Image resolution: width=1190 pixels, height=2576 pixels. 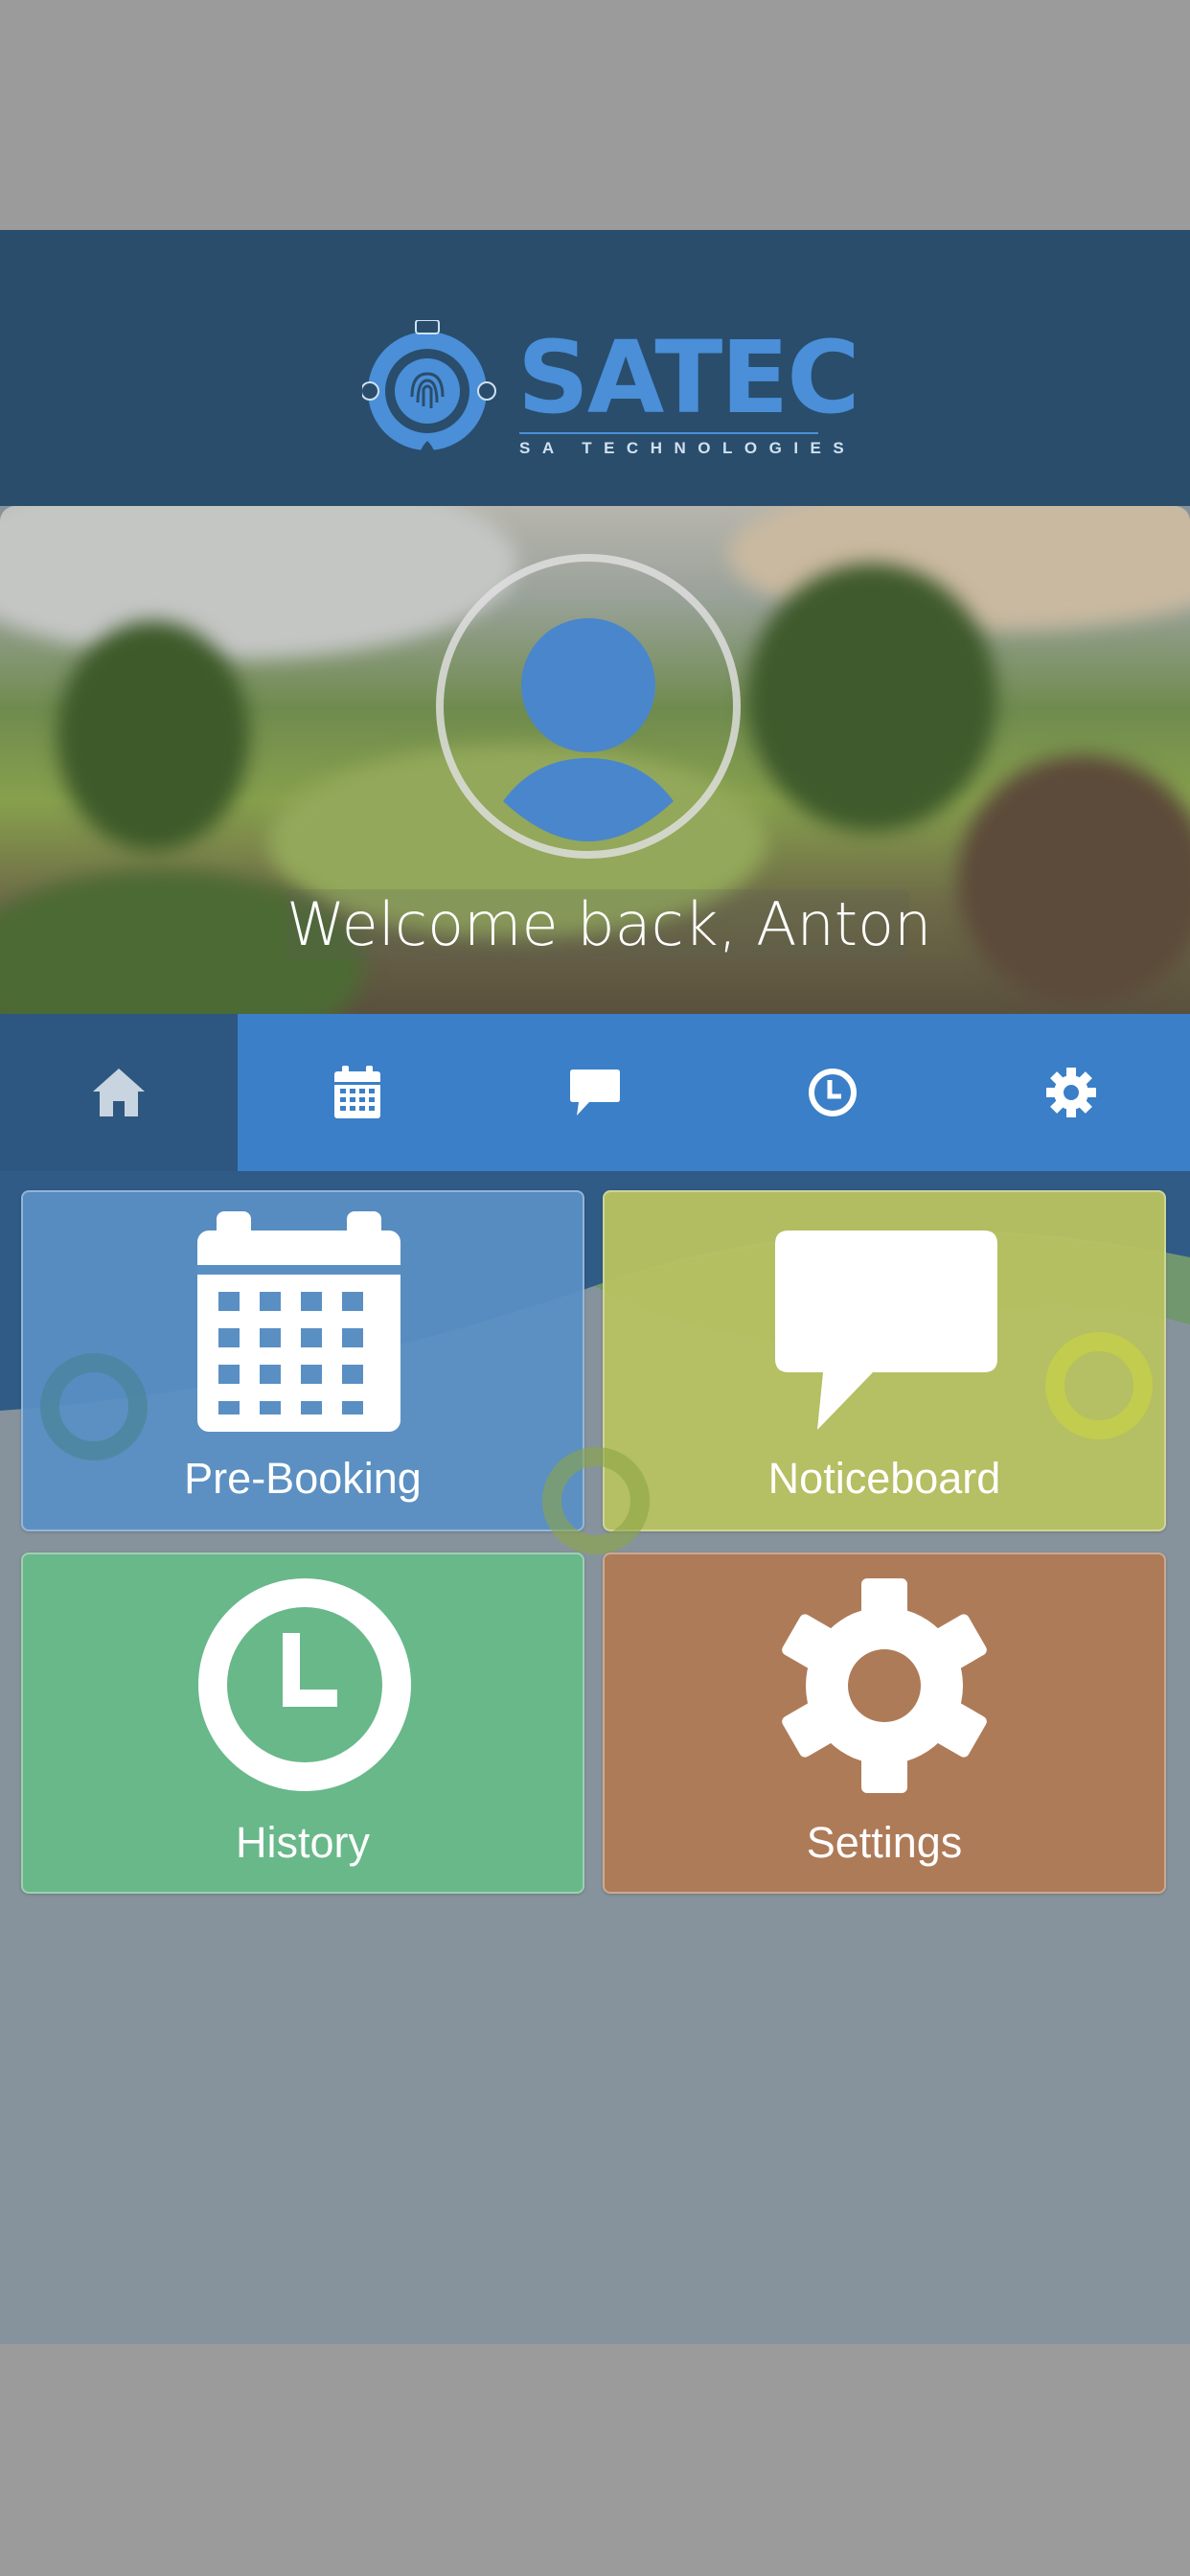 I want to click on tile-settings: Settings, so click(x=885, y=1723).